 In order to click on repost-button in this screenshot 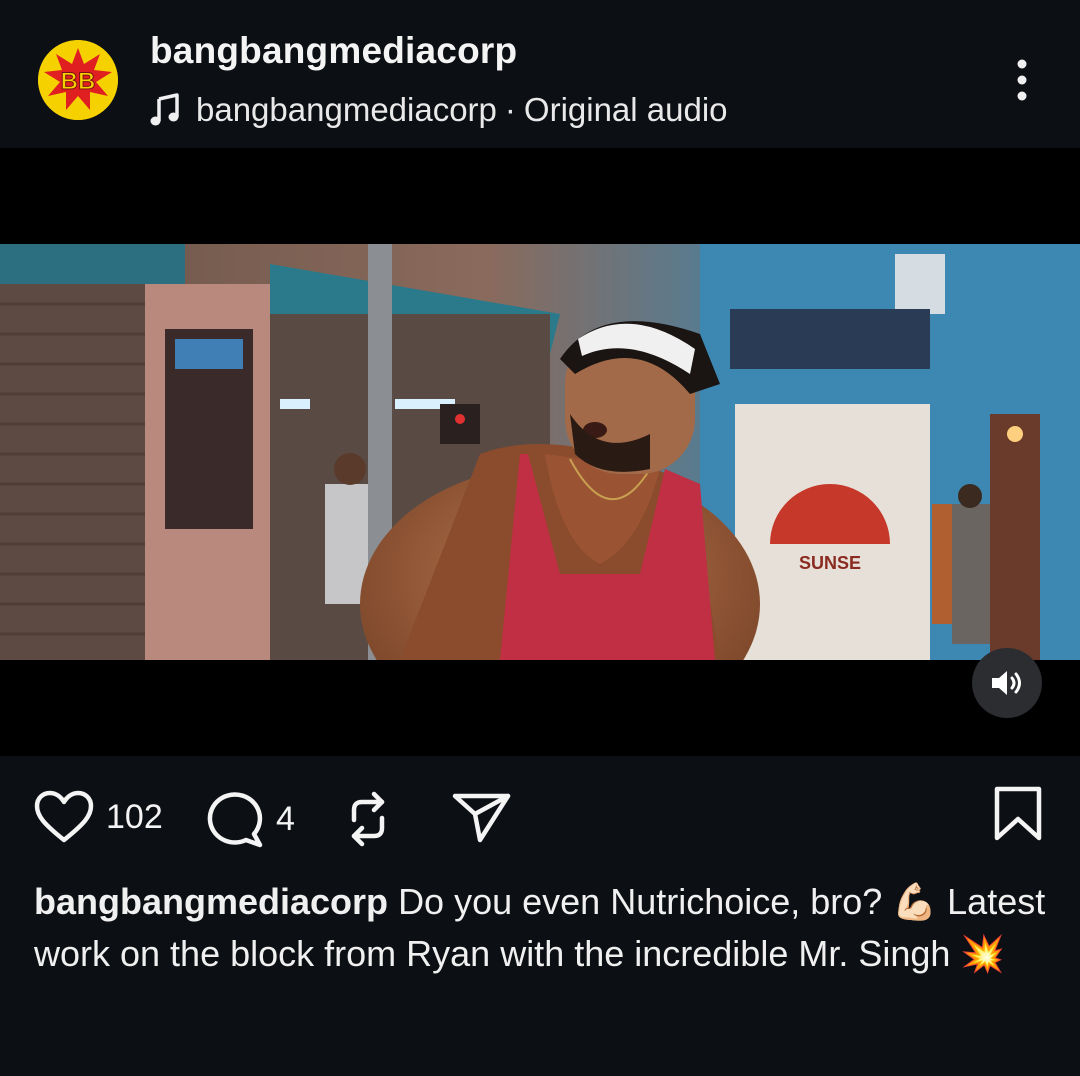, I will do `click(368, 819)`.